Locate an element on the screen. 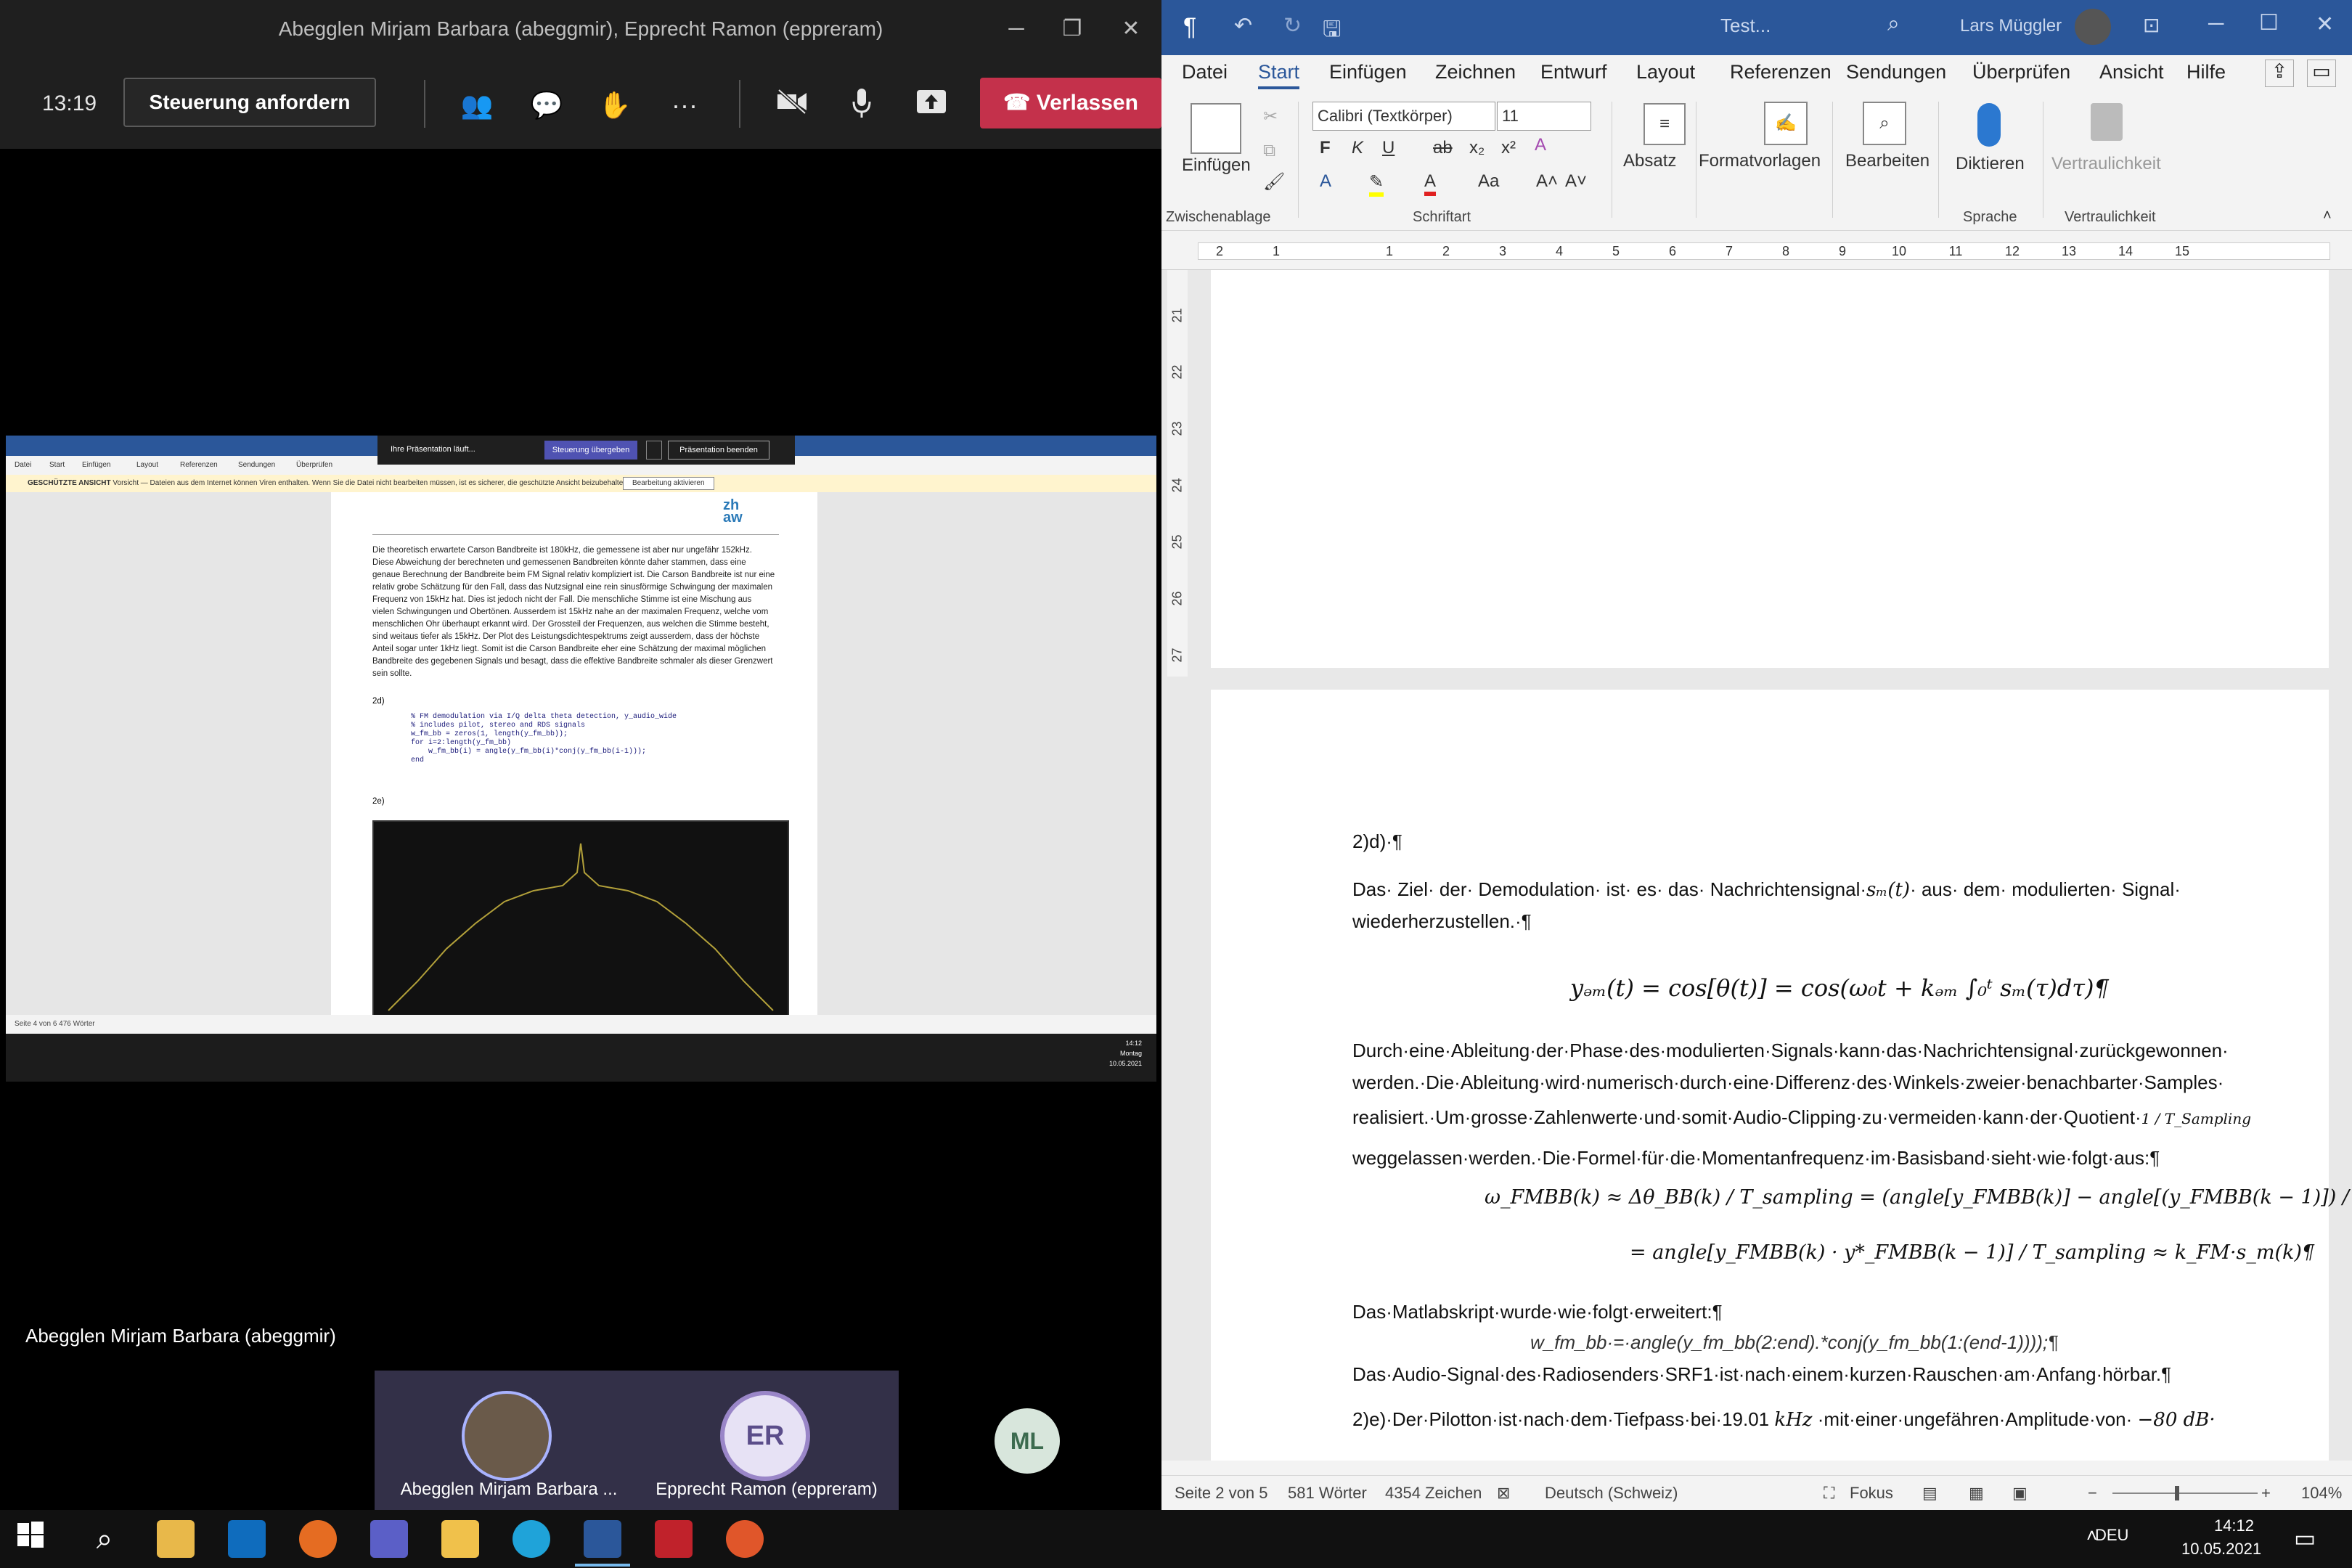  vertical-ruler: 21 22 23 24 25 26 27 is located at coordinates (1177, 473).